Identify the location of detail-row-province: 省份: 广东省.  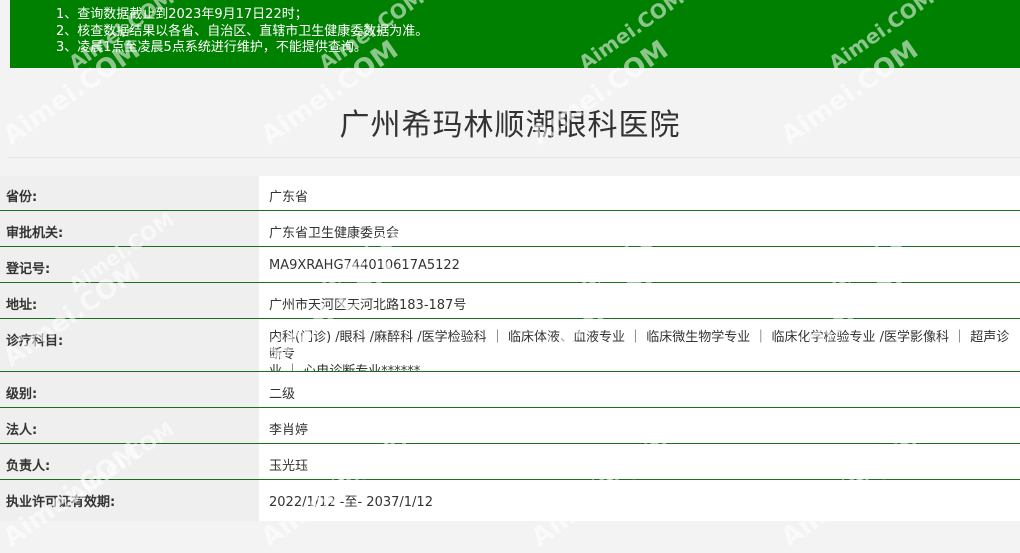
(510, 193).